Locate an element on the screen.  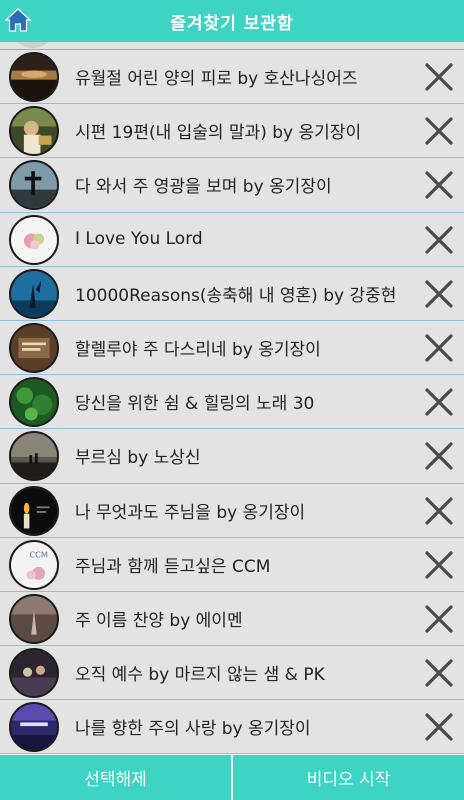
list-item: 10000Reasons(송축해 내 영혼) by 강중현 is located at coordinates (232, 293).